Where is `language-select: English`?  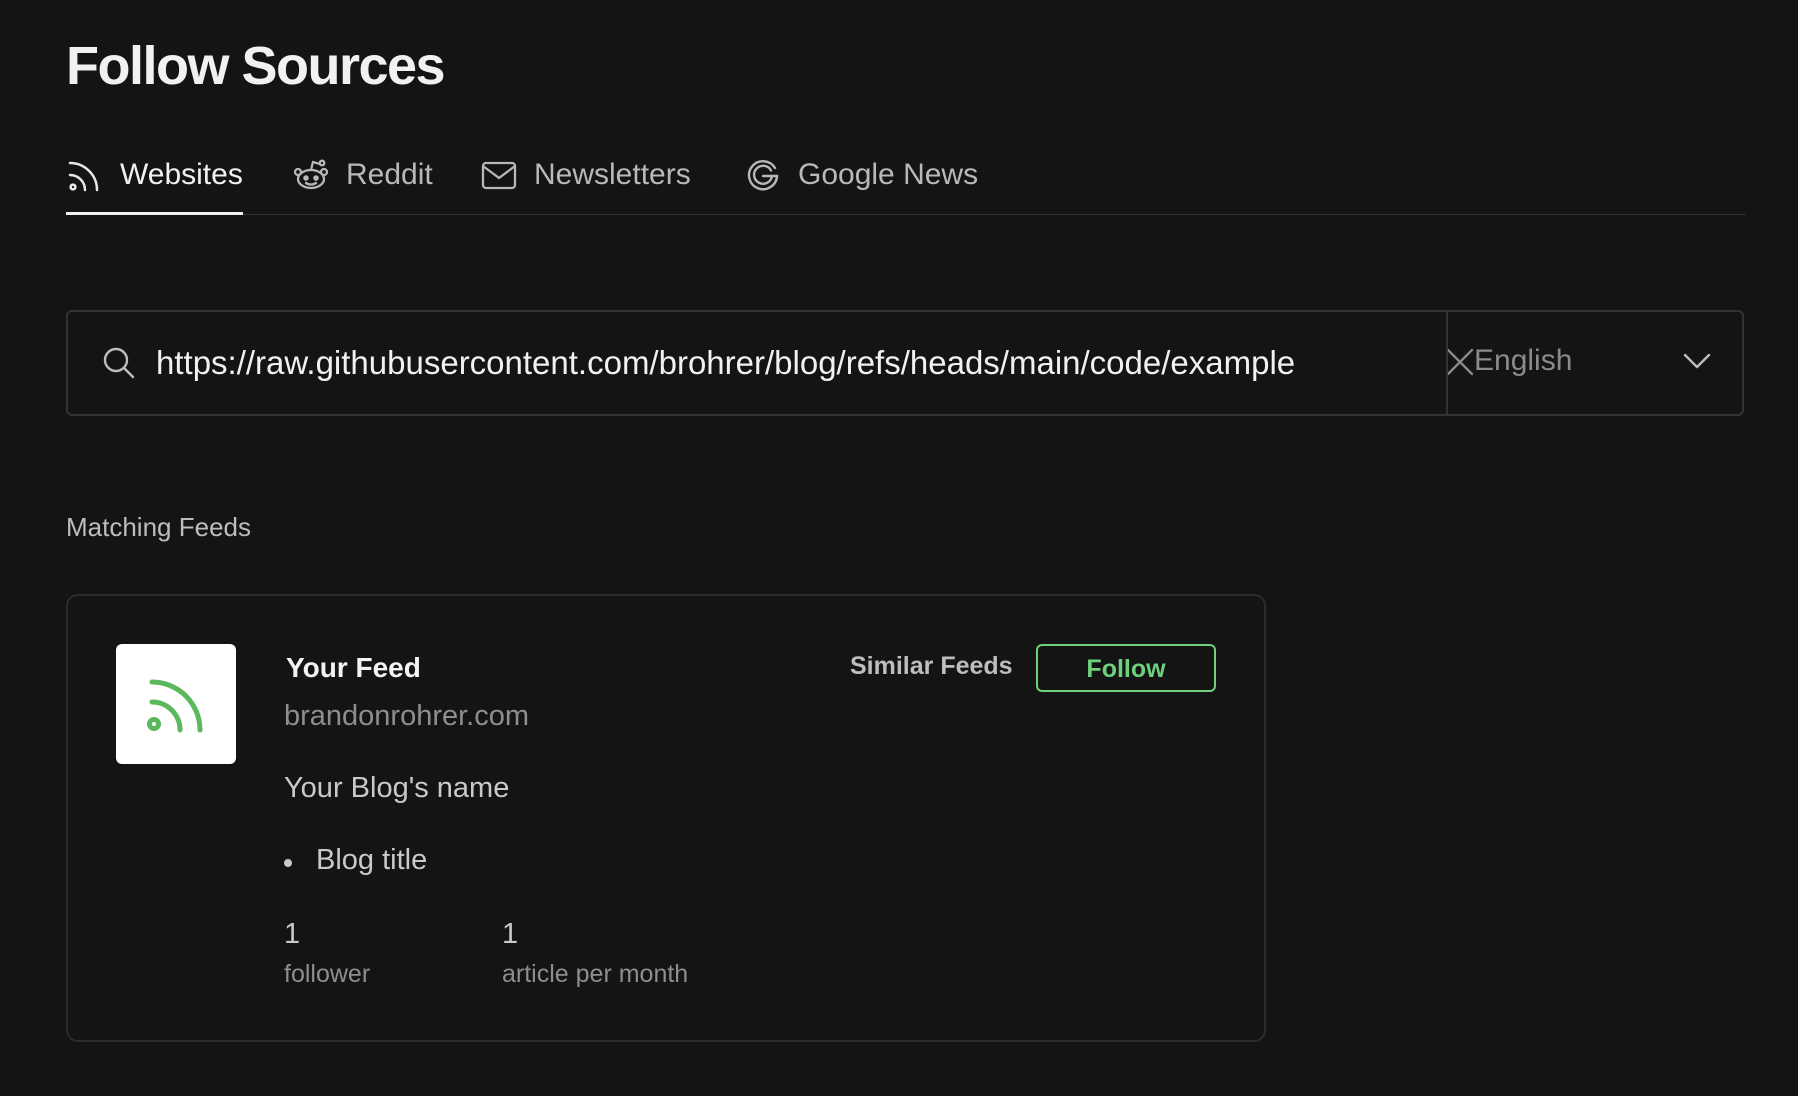
language-select: English is located at coordinates (1595, 363).